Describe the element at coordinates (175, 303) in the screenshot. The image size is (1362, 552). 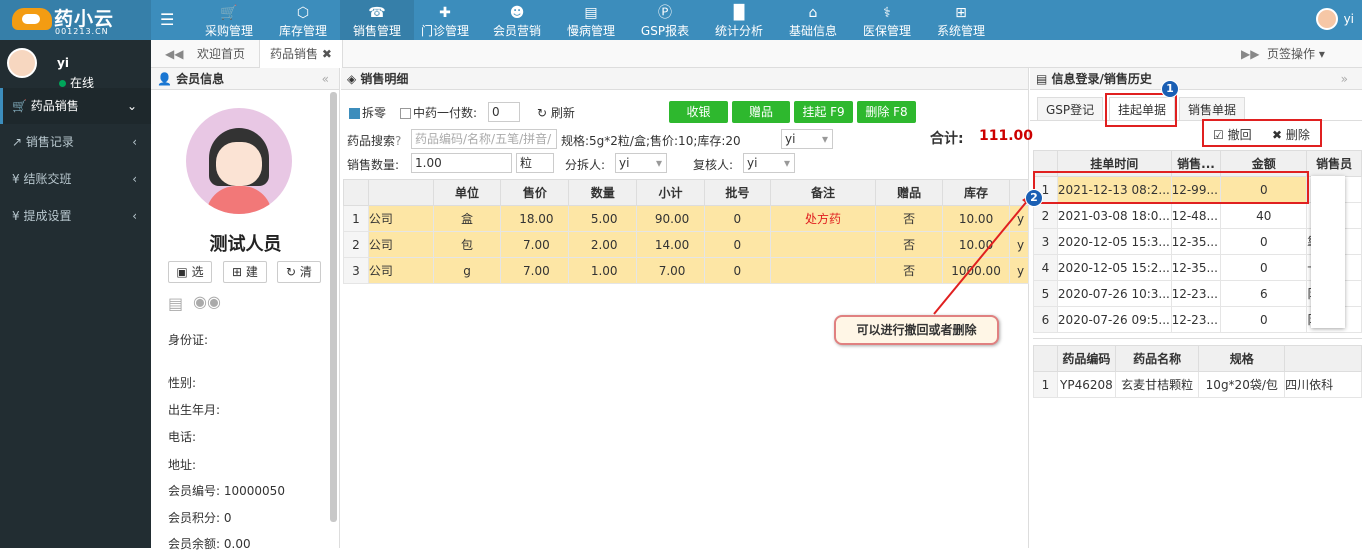
I see `id-reader-icon: ▤` at that location.